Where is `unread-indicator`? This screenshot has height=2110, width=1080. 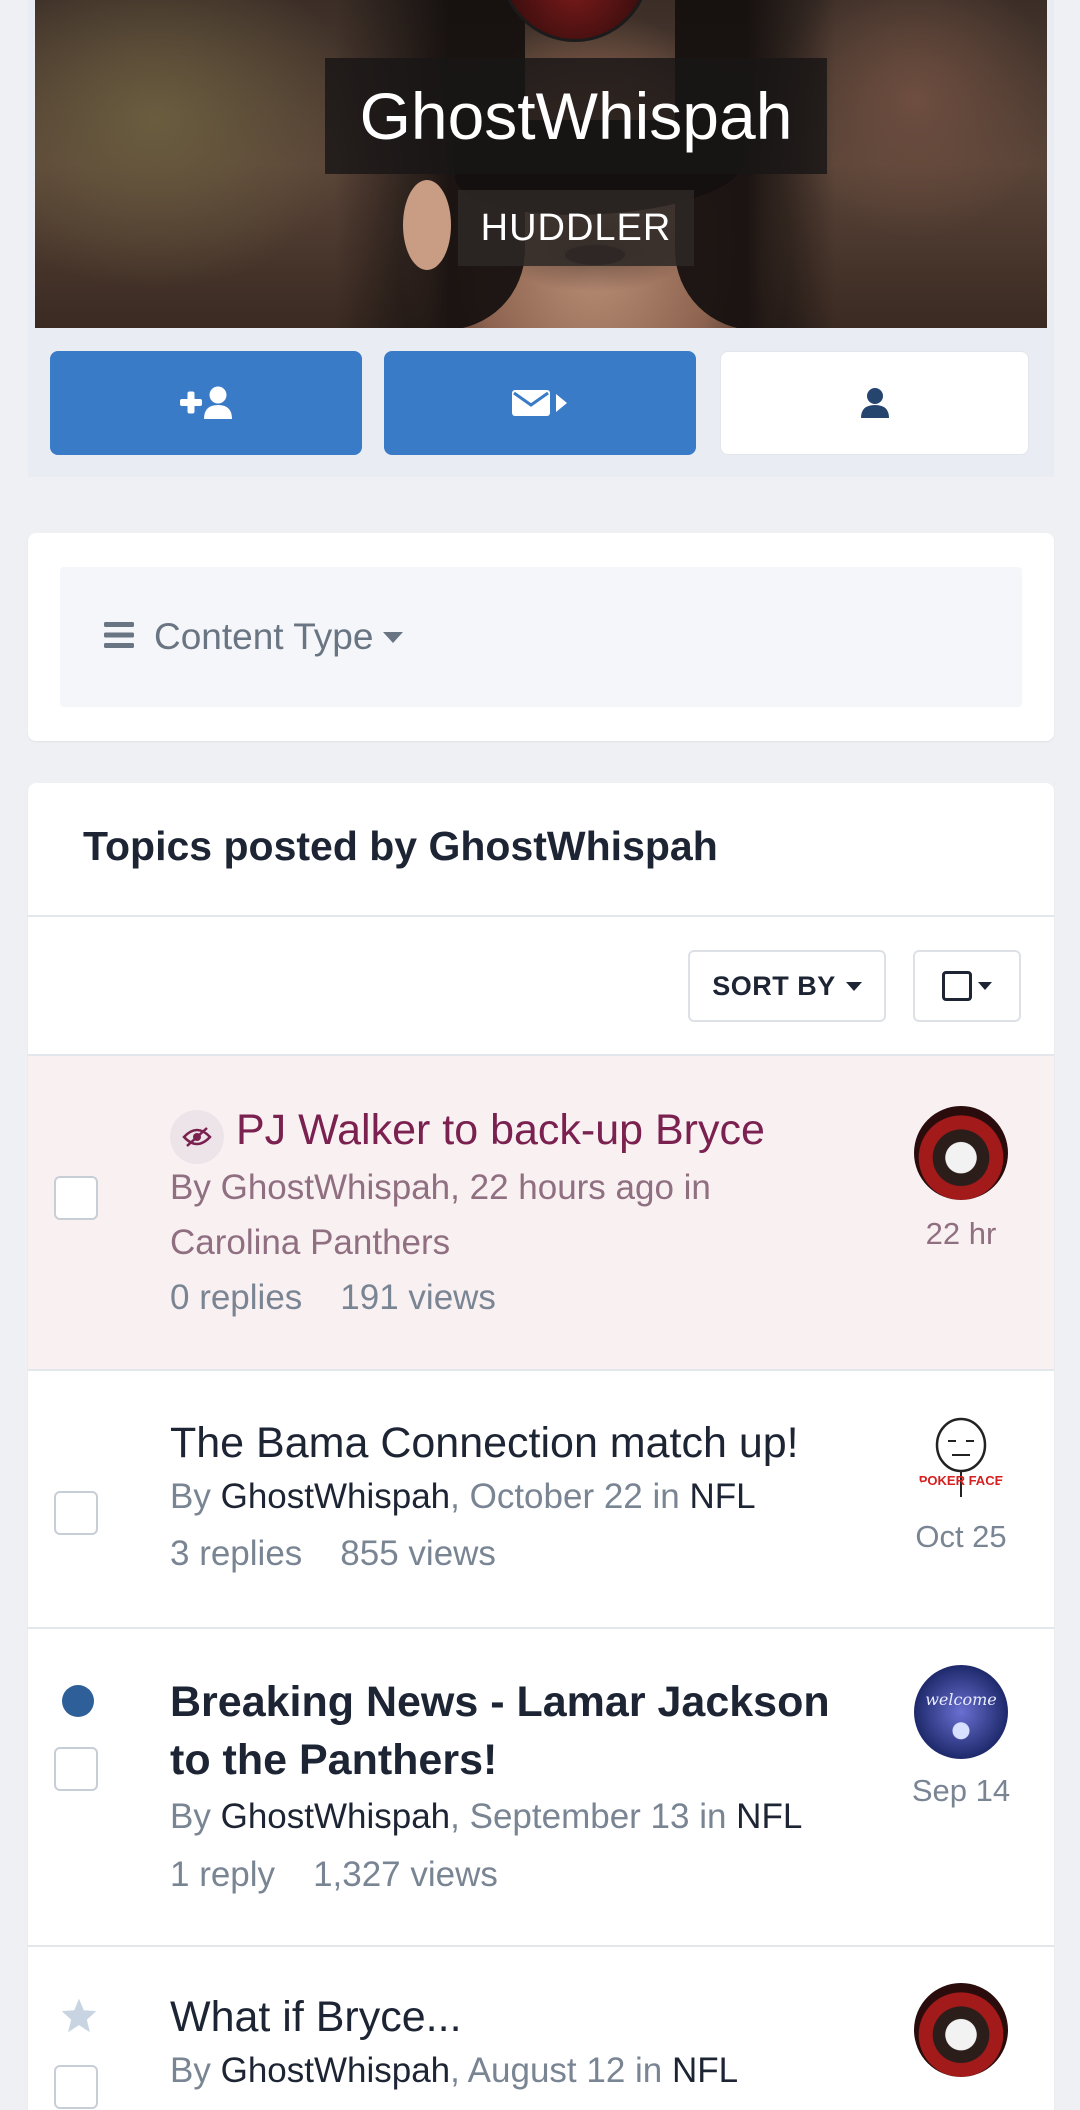 unread-indicator is located at coordinates (78, 1701).